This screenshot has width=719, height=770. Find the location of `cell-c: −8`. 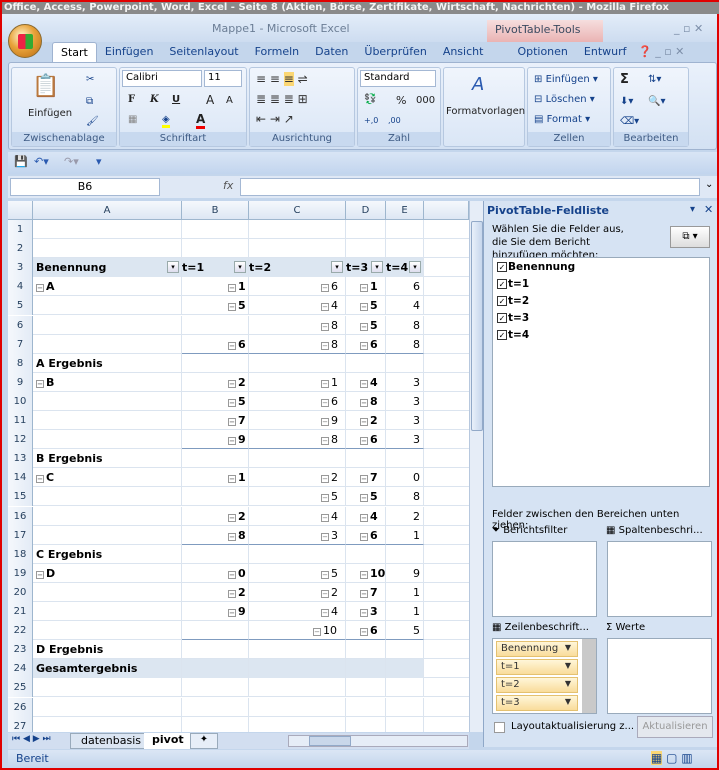

cell-c: −8 is located at coordinates (297, 440).